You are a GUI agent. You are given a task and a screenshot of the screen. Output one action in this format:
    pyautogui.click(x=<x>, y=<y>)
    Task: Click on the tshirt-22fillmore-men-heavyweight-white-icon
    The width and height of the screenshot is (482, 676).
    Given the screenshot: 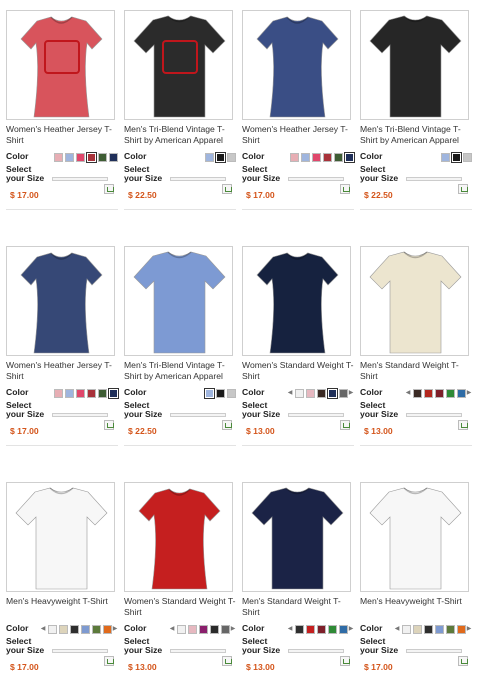 What is the action you would take?
    pyautogui.click(x=414, y=537)
    